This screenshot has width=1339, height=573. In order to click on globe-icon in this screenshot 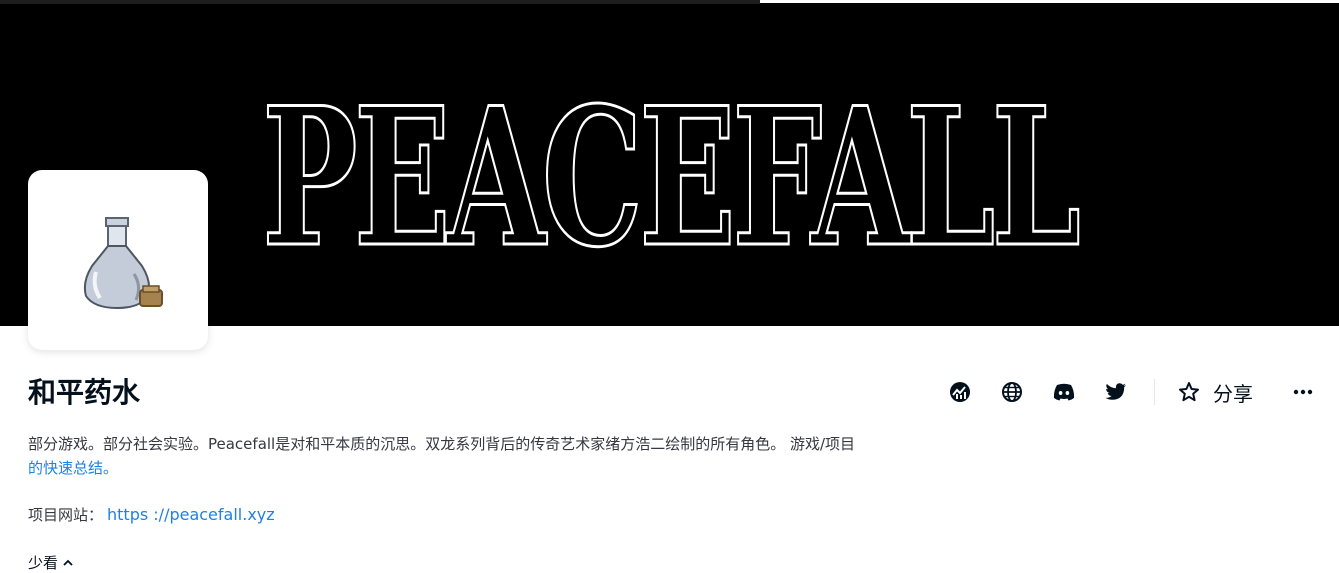, I will do `click(1012, 392)`.